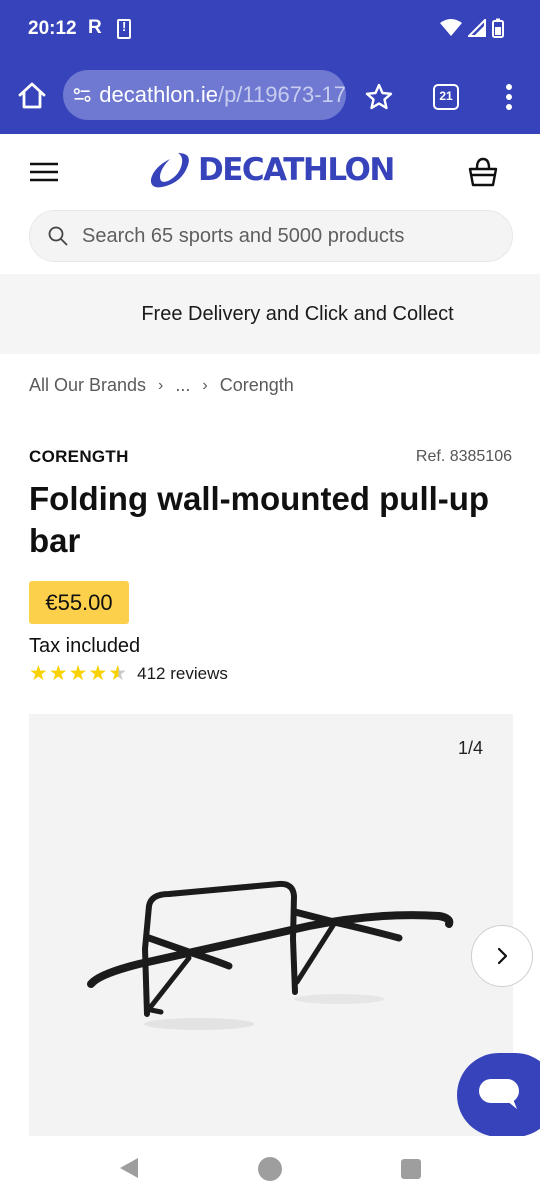 Image resolution: width=540 pixels, height=1200 pixels. I want to click on promo-banner: Free Delivery and Click and Collect, so click(270, 314).